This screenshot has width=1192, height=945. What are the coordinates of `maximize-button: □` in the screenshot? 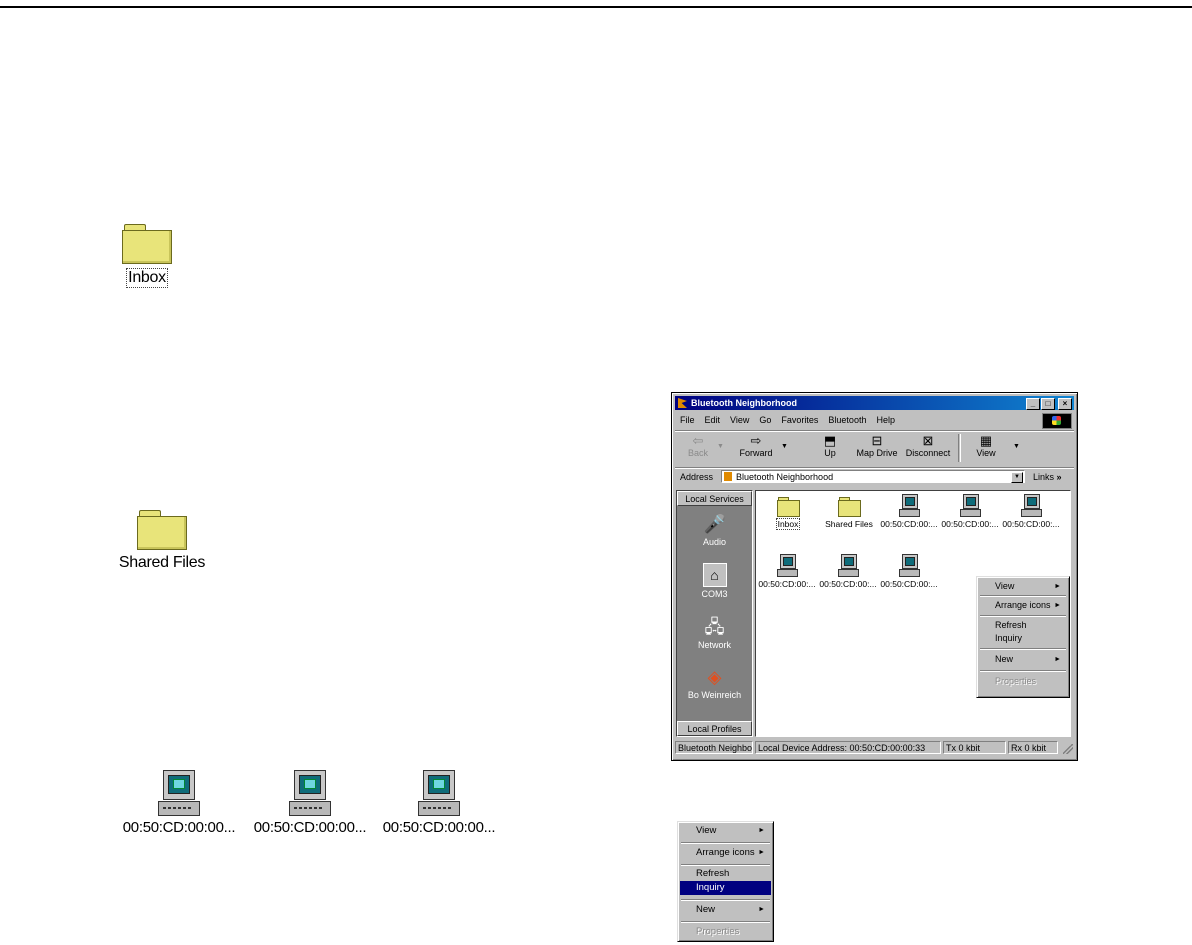 It's located at (1048, 404).